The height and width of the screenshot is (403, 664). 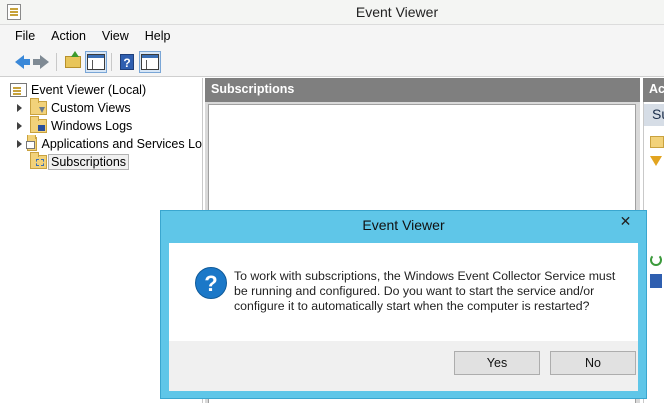 I want to click on dialog-button-bar: Yes No, so click(x=403, y=366).